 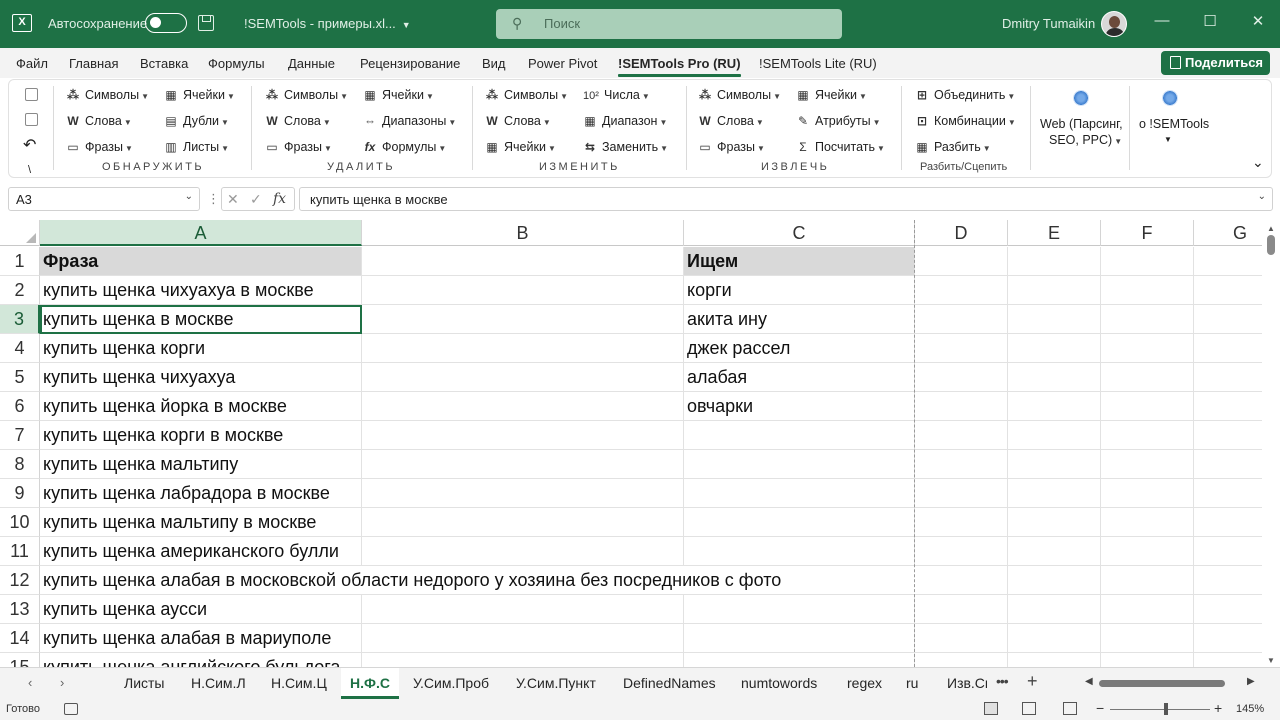 I want to click on cell-b13, so click(x=523, y=609).